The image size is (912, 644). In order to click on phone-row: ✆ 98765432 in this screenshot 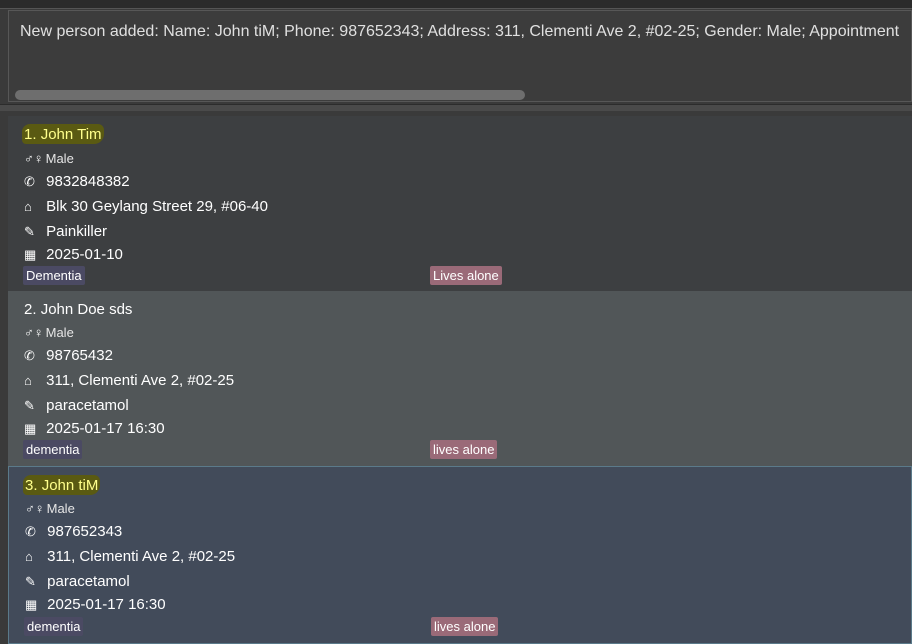, I will do `click(68, 355)`.